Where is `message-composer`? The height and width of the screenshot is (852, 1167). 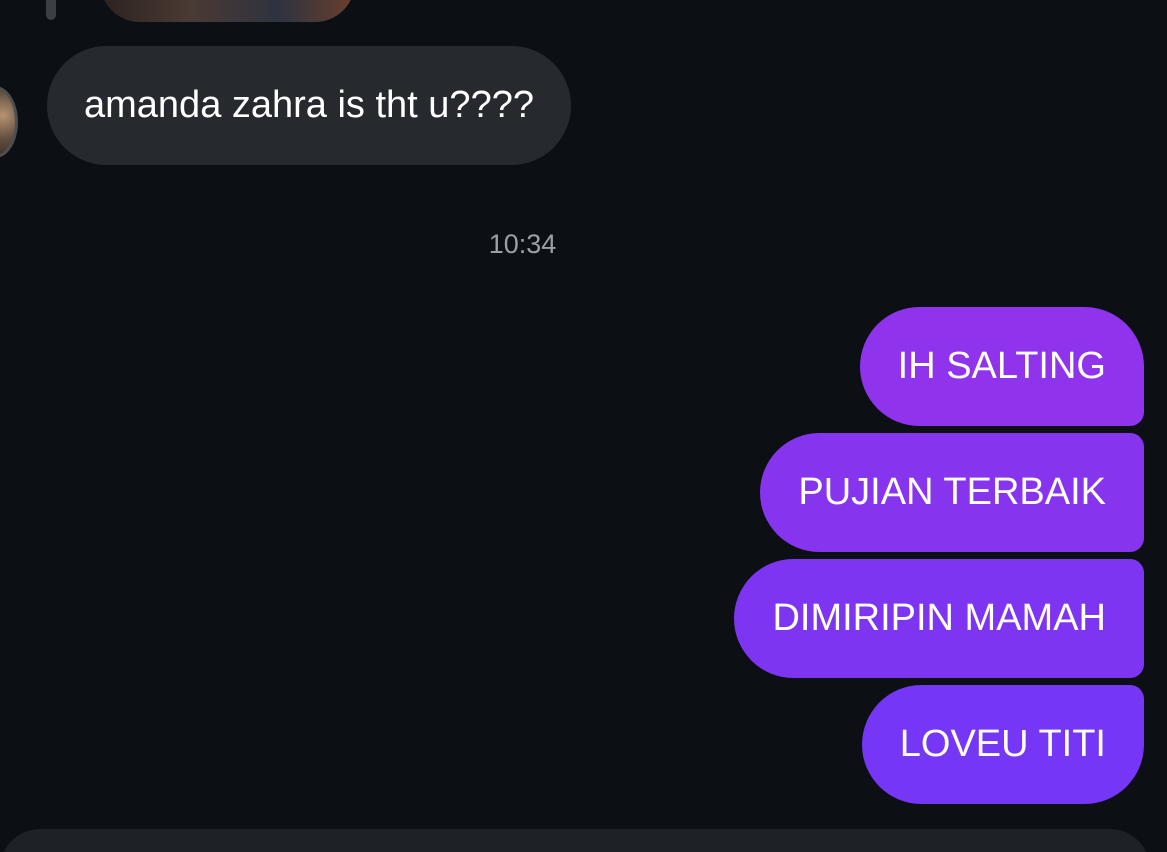 message-composer is located at coordinates (575, 840).